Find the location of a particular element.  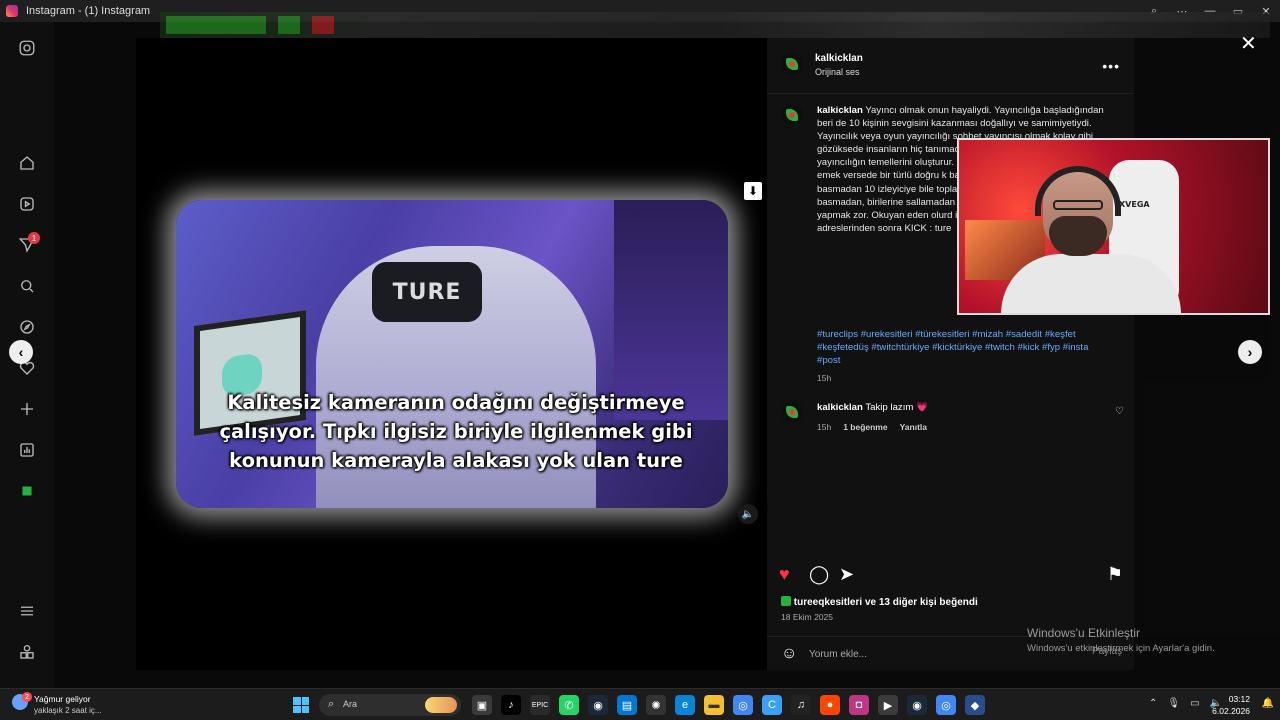

clock: 03:12 6.02.2026 is located at coordinates (1231, 705).